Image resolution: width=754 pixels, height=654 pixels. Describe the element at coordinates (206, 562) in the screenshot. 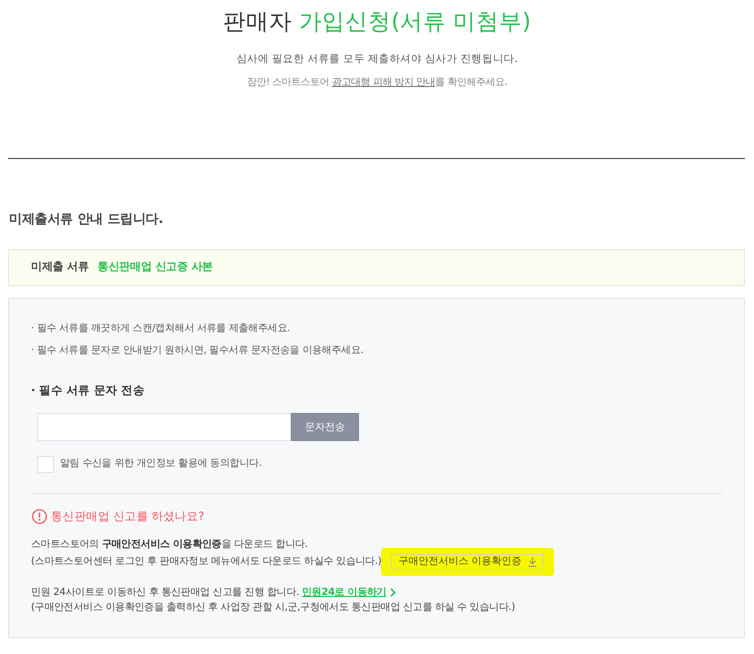

I see `download-text: (스마트스토어센터 로그인 후 판매자정보 메뉴에서도 다운로드 하실수 있습니다.)` at that location.